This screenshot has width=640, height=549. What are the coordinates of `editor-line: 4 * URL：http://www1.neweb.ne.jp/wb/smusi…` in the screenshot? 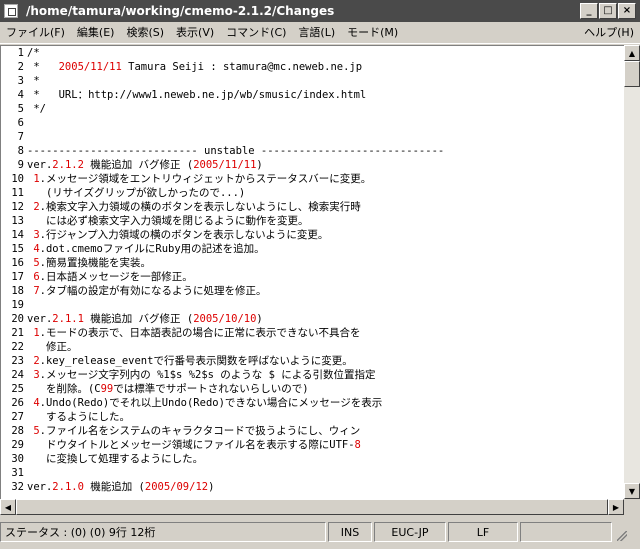 It's located at (312, 95).